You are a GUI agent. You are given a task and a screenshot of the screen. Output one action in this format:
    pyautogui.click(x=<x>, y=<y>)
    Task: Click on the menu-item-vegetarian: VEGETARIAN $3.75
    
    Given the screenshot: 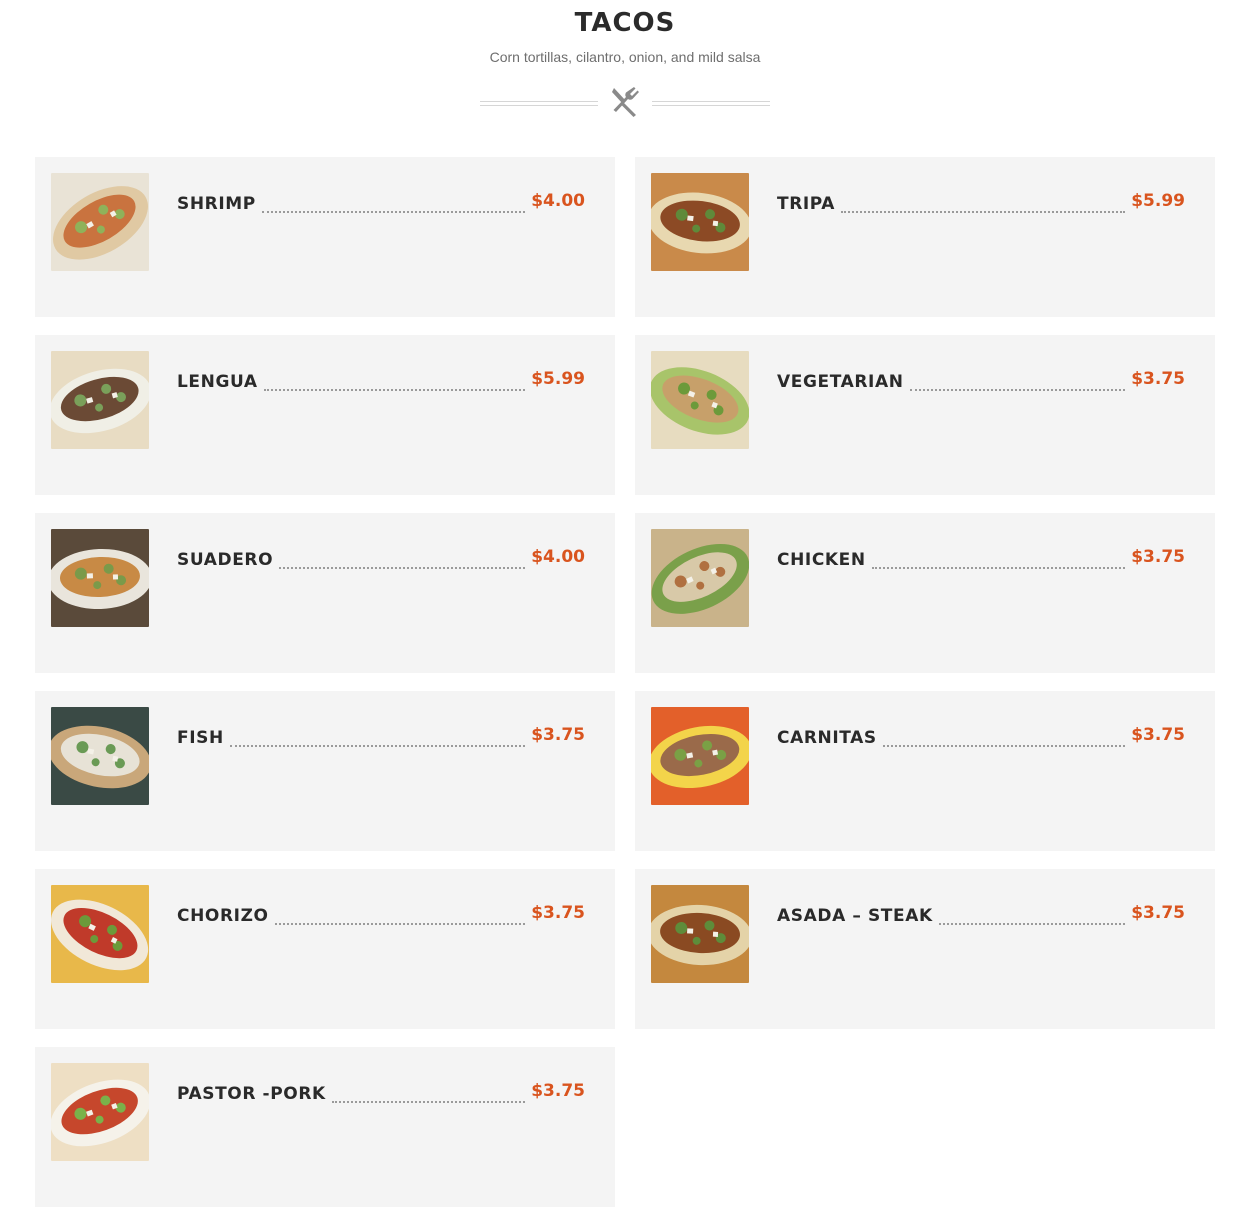 What is the action you would take?
    pyautogui.click(x=925, y=415)
    